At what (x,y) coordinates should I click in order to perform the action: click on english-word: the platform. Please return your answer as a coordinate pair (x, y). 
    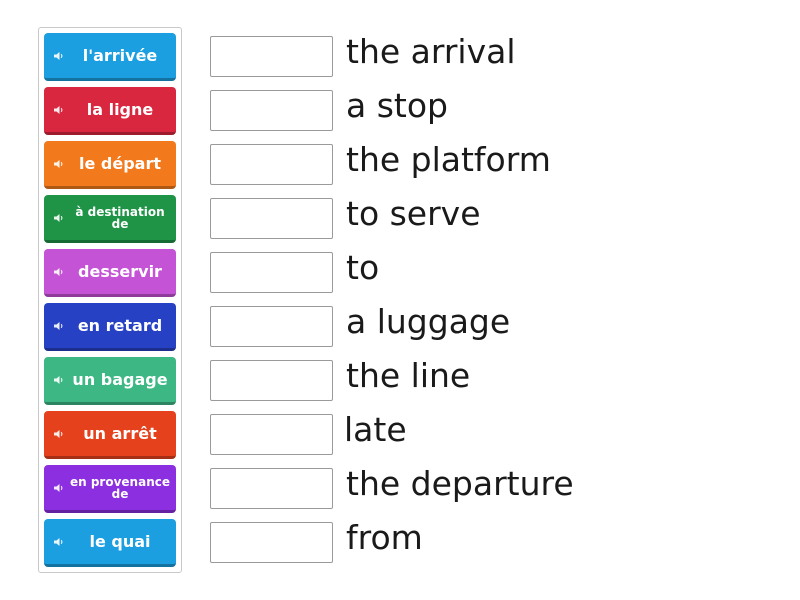
    Looking at the image, I should click on (448, 159).